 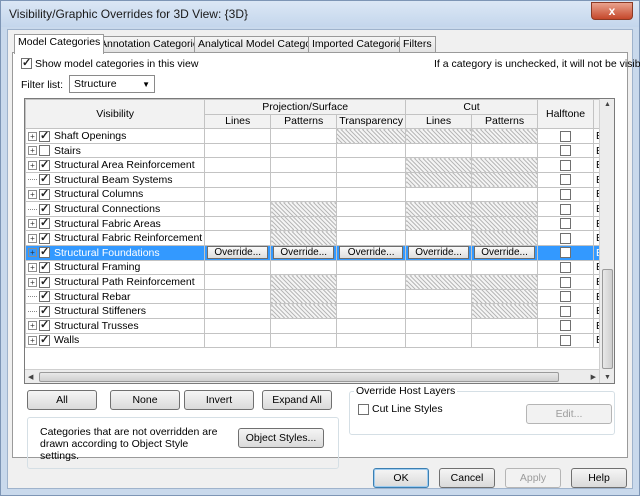 I want to click on table-row: Structural StiffenersBy, so click(x=318, y=311).